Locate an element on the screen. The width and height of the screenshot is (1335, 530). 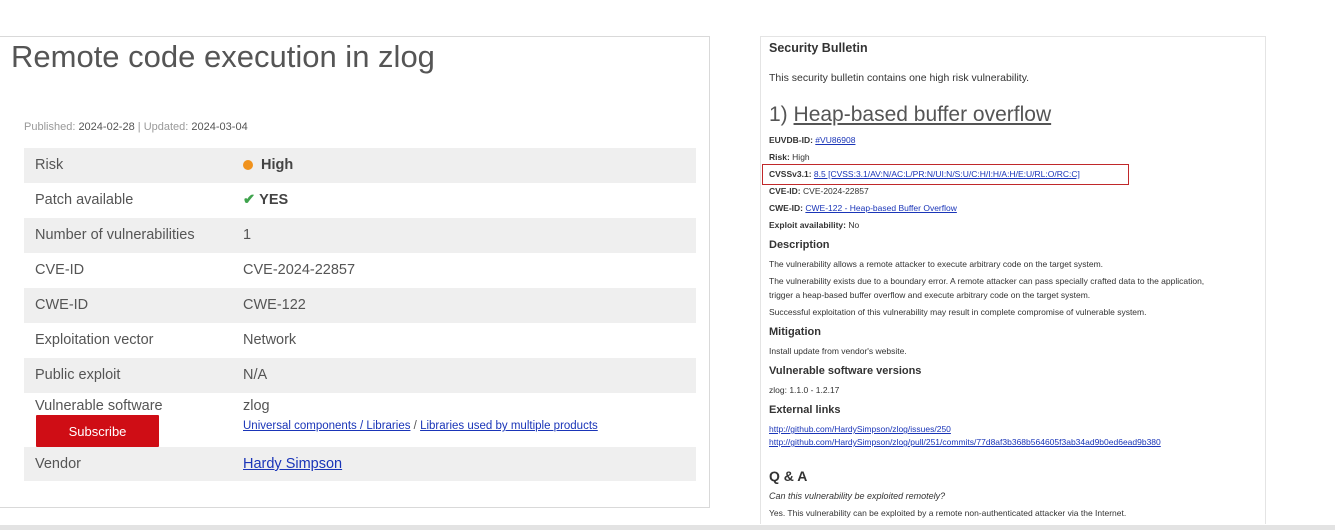
row-value: Hardy Simpson is located at coordinates (292, 464).